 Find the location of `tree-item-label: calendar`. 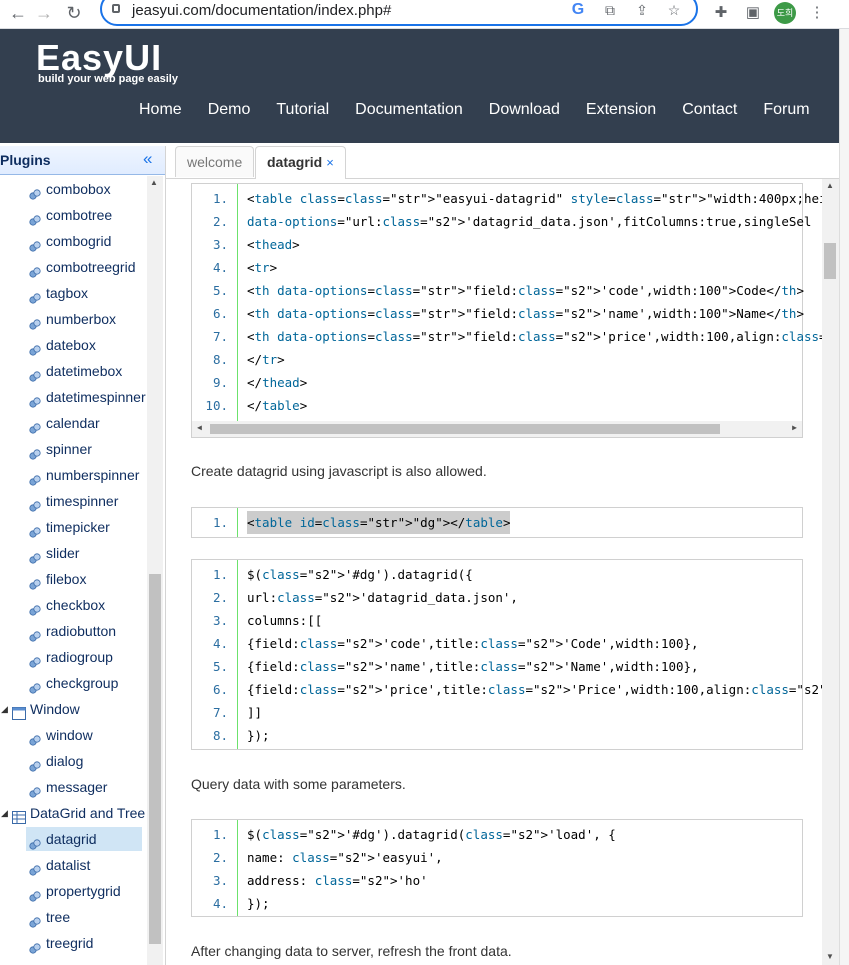

tree-item-label: calendar is located at coordinates (73, 423).